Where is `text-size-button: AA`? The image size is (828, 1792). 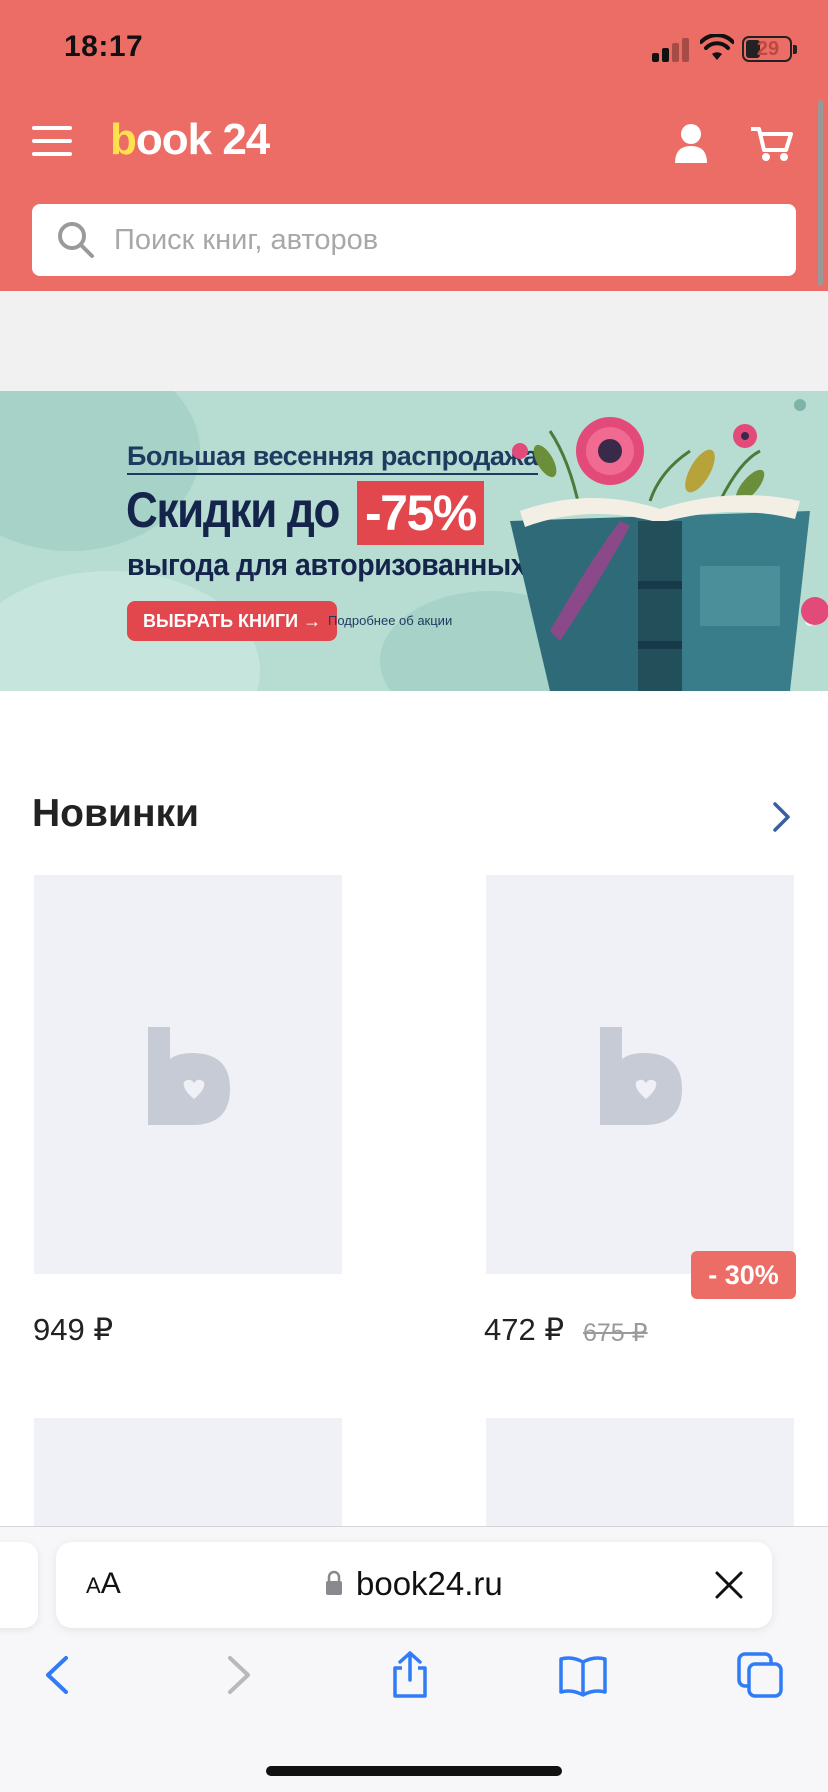
text-size-button: AA is located at coordinates (103, 1584).